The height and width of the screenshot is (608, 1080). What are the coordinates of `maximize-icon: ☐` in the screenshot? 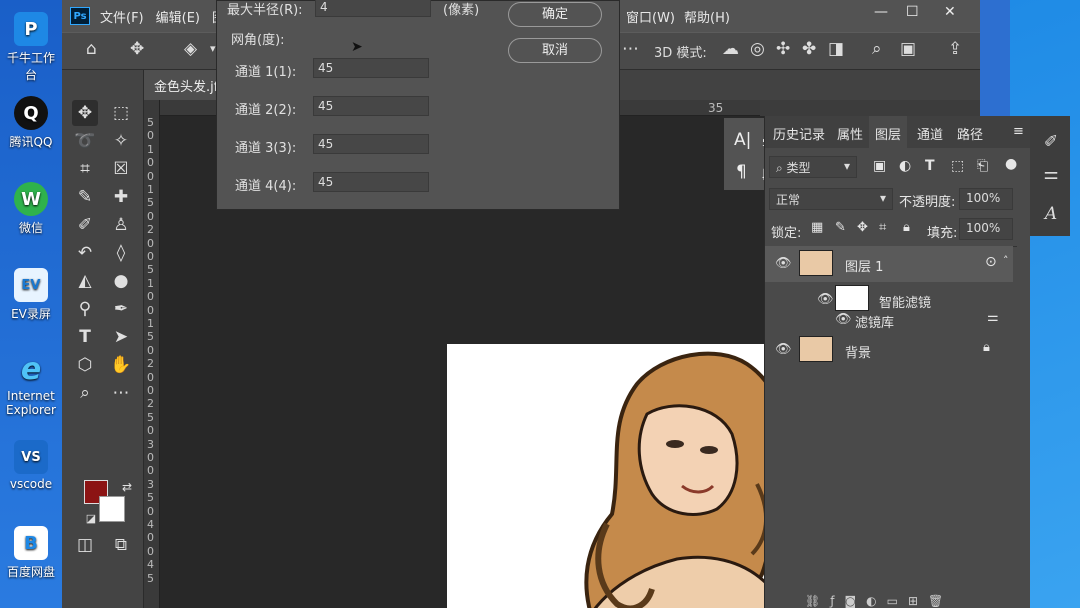 It's located at (912, 12).